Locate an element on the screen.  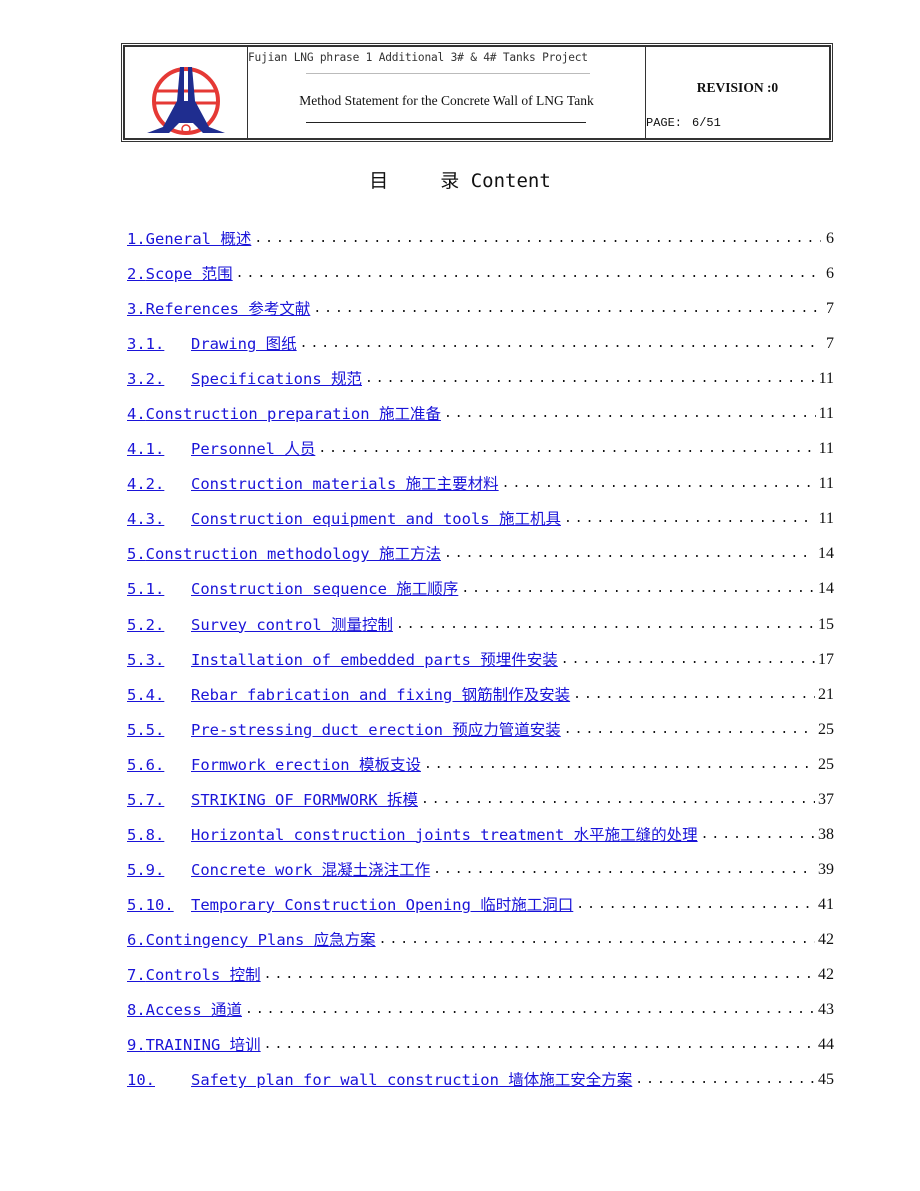
toc-entry-link: 5.1. Construction sequence 施工顺序 is located at coordinates (292, 589).